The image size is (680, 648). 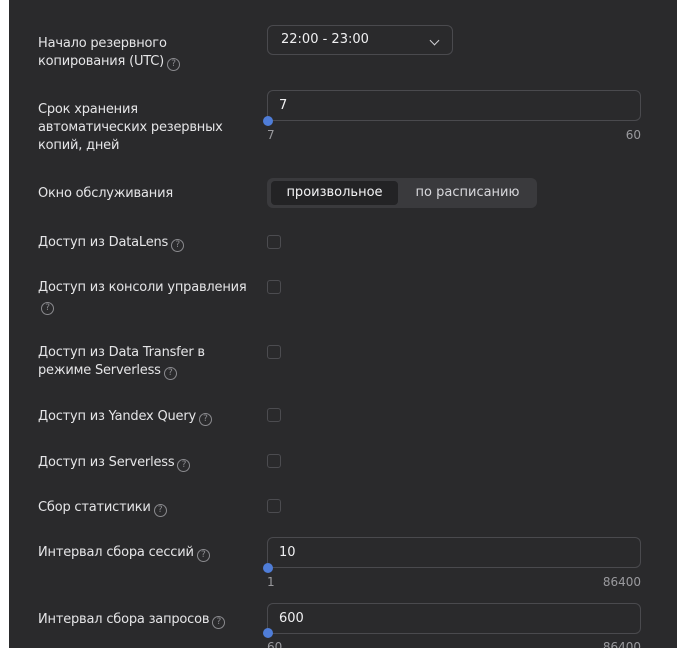 What do you see at coordinates (283, 105) in the screenshot?
I see `retention-value: 7` at bounding box center [283, 105].